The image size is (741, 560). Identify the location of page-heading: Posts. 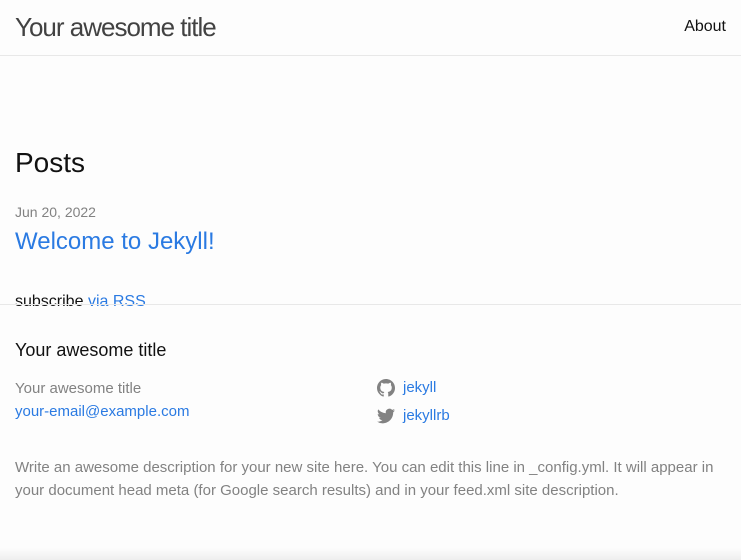
(50, 162).